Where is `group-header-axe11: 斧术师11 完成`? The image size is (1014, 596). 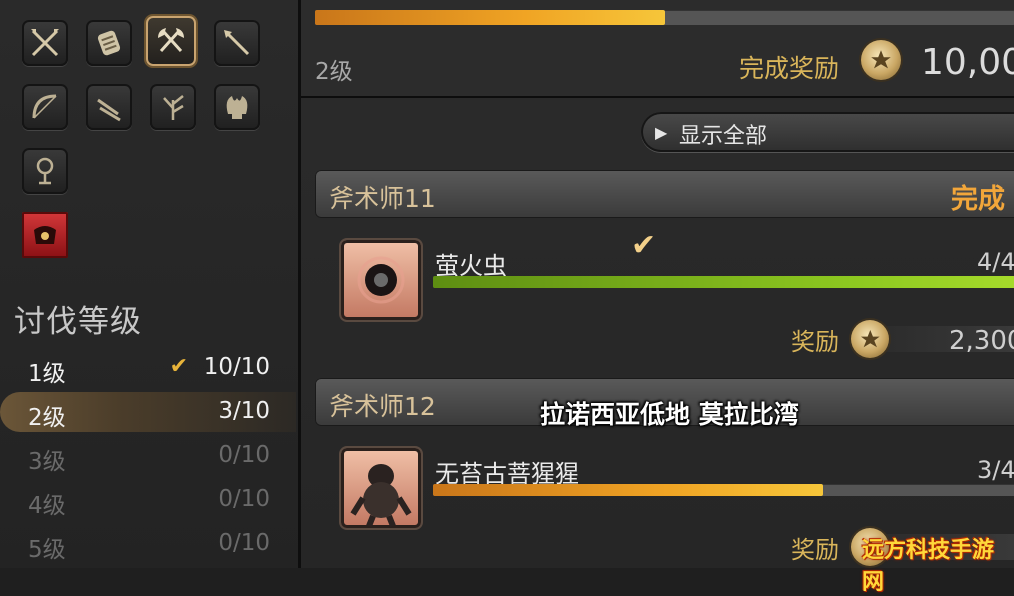 group-header-axe11: 斧术师11 完成 is located at coordinates (664, 194).